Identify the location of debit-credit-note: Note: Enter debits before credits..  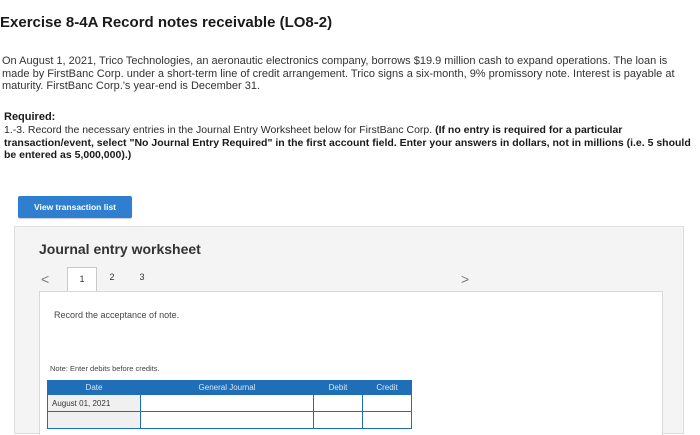
(105, 368).